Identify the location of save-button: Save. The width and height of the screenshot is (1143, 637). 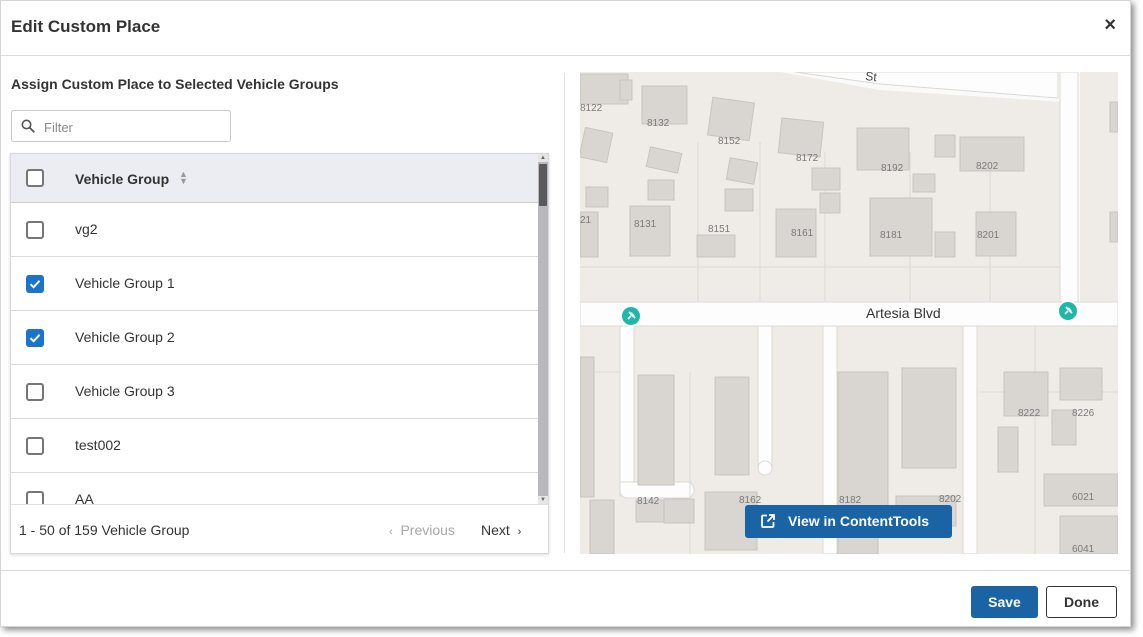
(1004, 602).